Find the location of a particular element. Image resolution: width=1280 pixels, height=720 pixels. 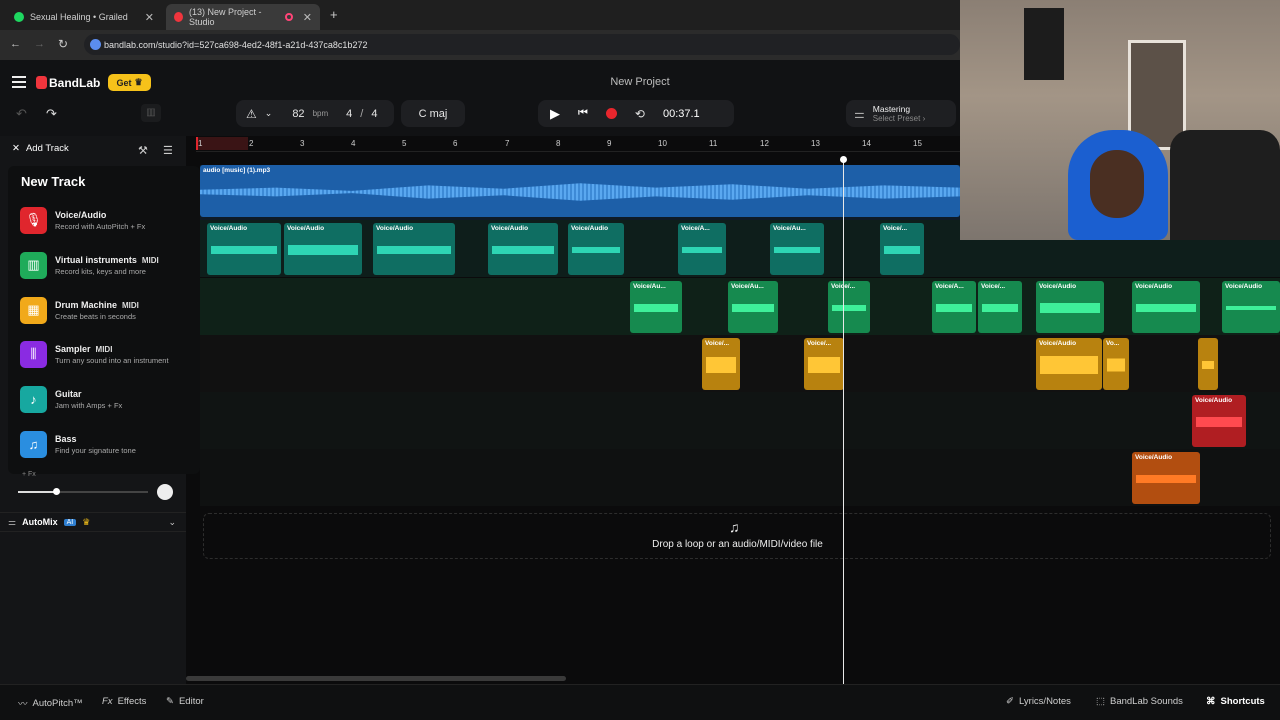

time-signature-num: 4 is located at coordinates (349, 114).